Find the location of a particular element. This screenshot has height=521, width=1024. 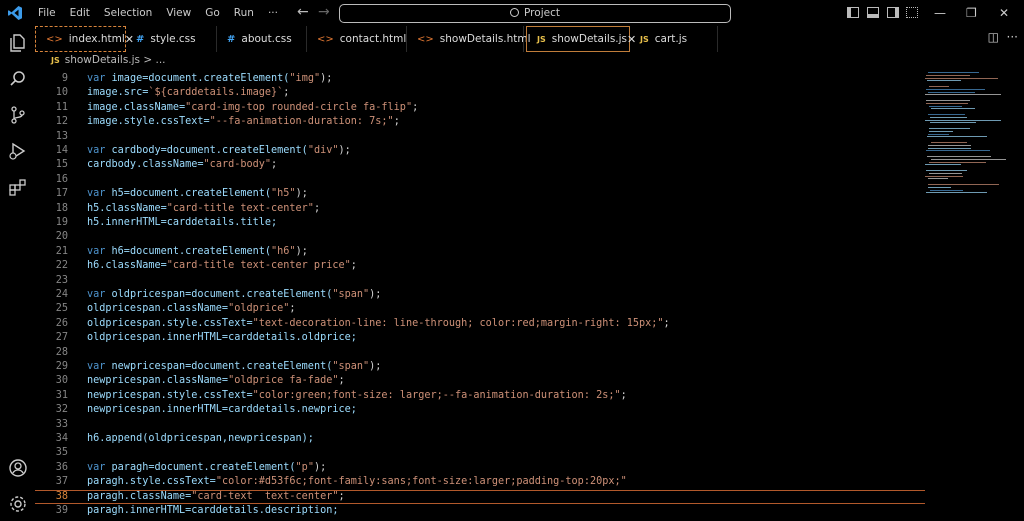

split-editor-icon: ◫ is located at coordinates (993, 37).